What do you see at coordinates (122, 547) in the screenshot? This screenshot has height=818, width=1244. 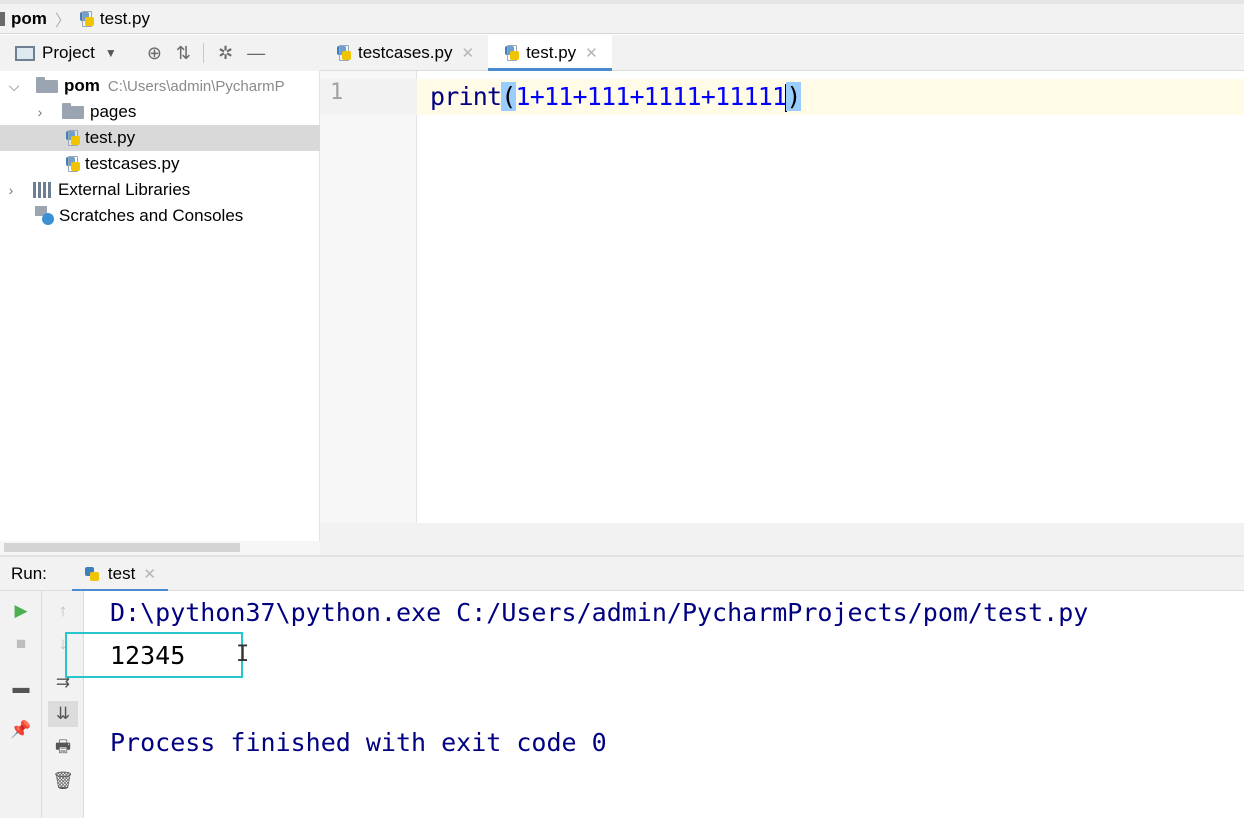 I see `scrollbar-thumb` at bounding box center [122, 547].